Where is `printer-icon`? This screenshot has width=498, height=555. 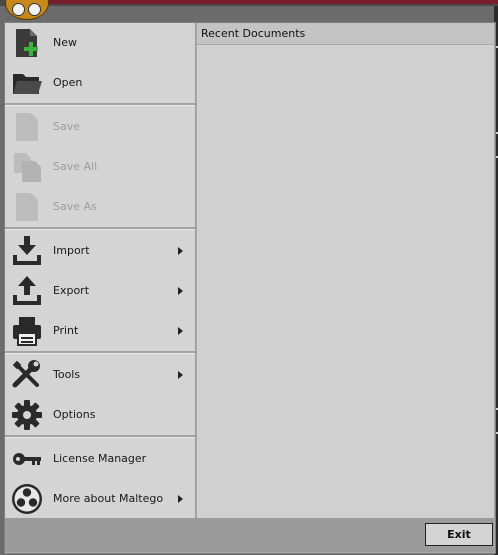 printer-icon is located at coordinates (27, 331).